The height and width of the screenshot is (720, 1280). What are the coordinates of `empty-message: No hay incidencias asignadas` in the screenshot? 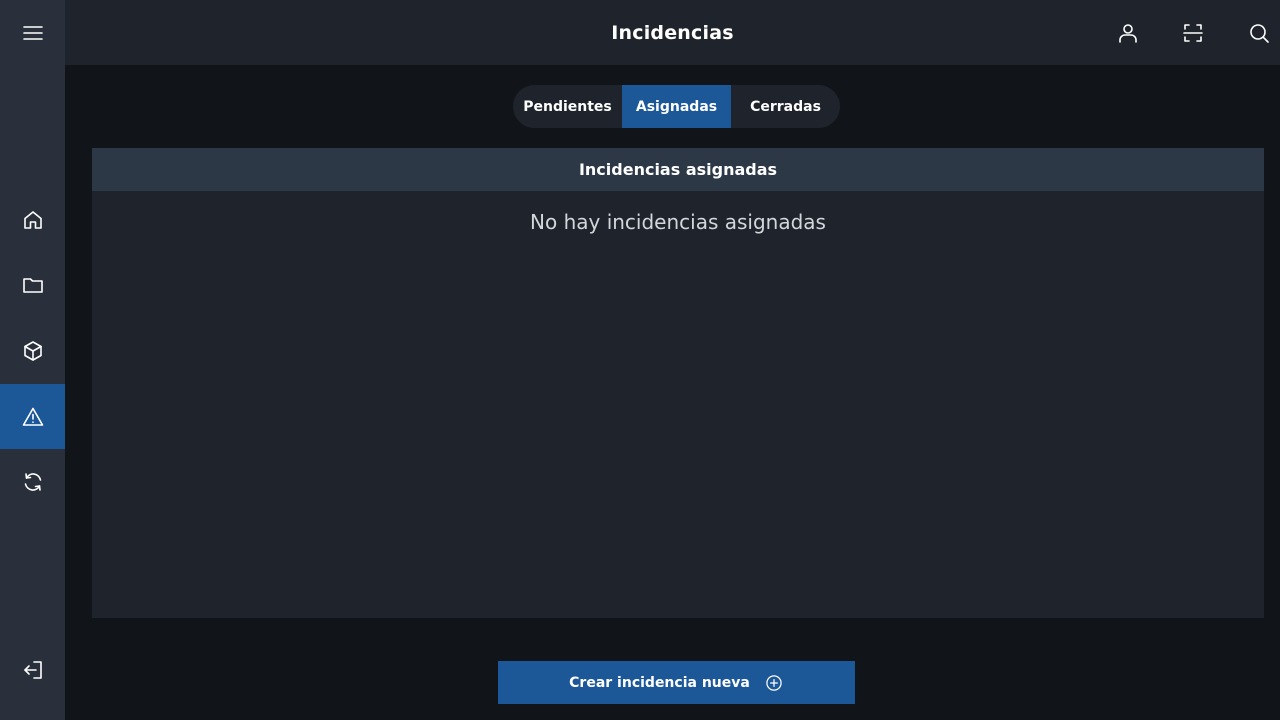 It's located at (678, 222).